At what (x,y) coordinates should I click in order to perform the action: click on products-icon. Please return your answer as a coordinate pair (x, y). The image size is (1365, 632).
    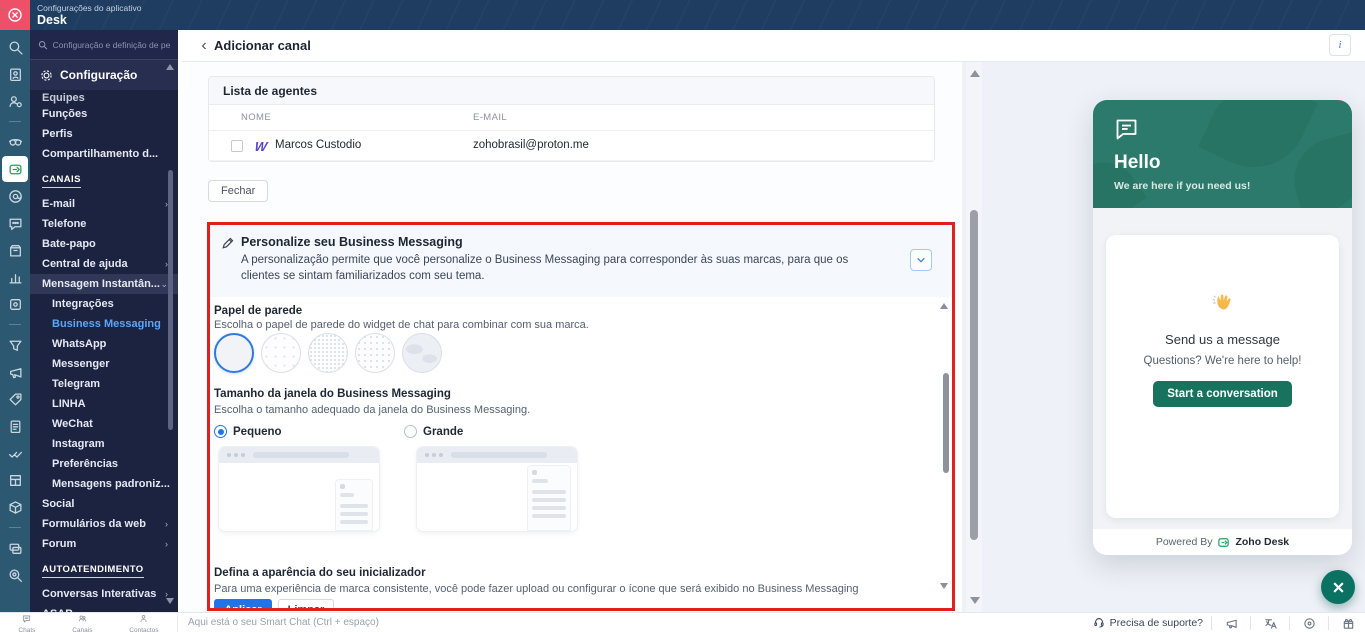
    Looking at the image, I should click on (15, 507).